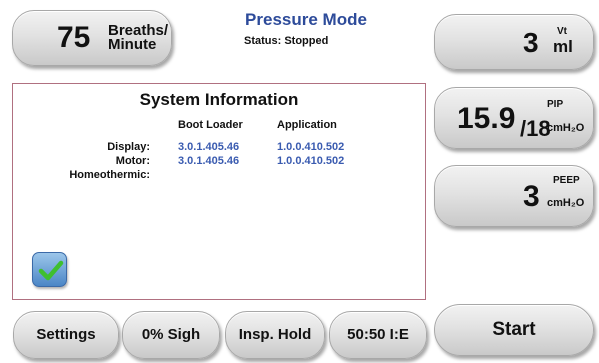 The image size is (599, 363). I want to click on display-boot-loader-version: 3.0.1.405.46, so click(209, 147).